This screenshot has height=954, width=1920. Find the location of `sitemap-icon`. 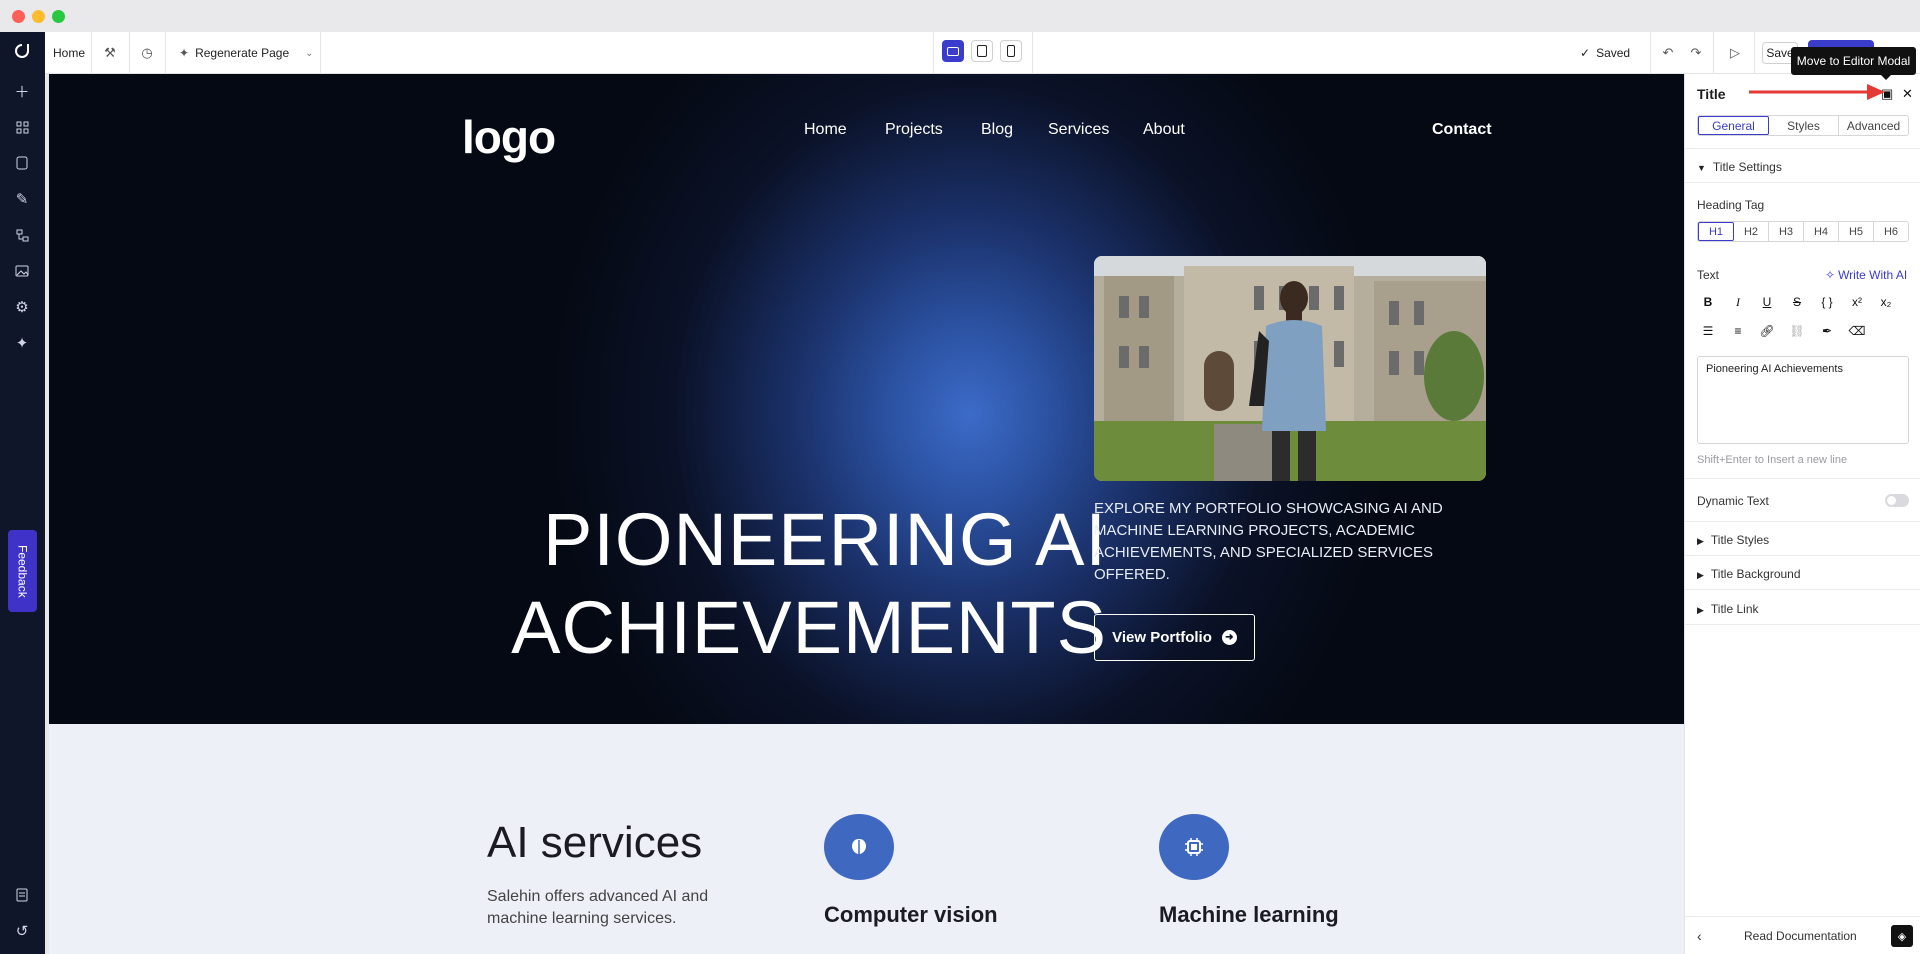

sitemap-icon is located at coordinates (22, 235).